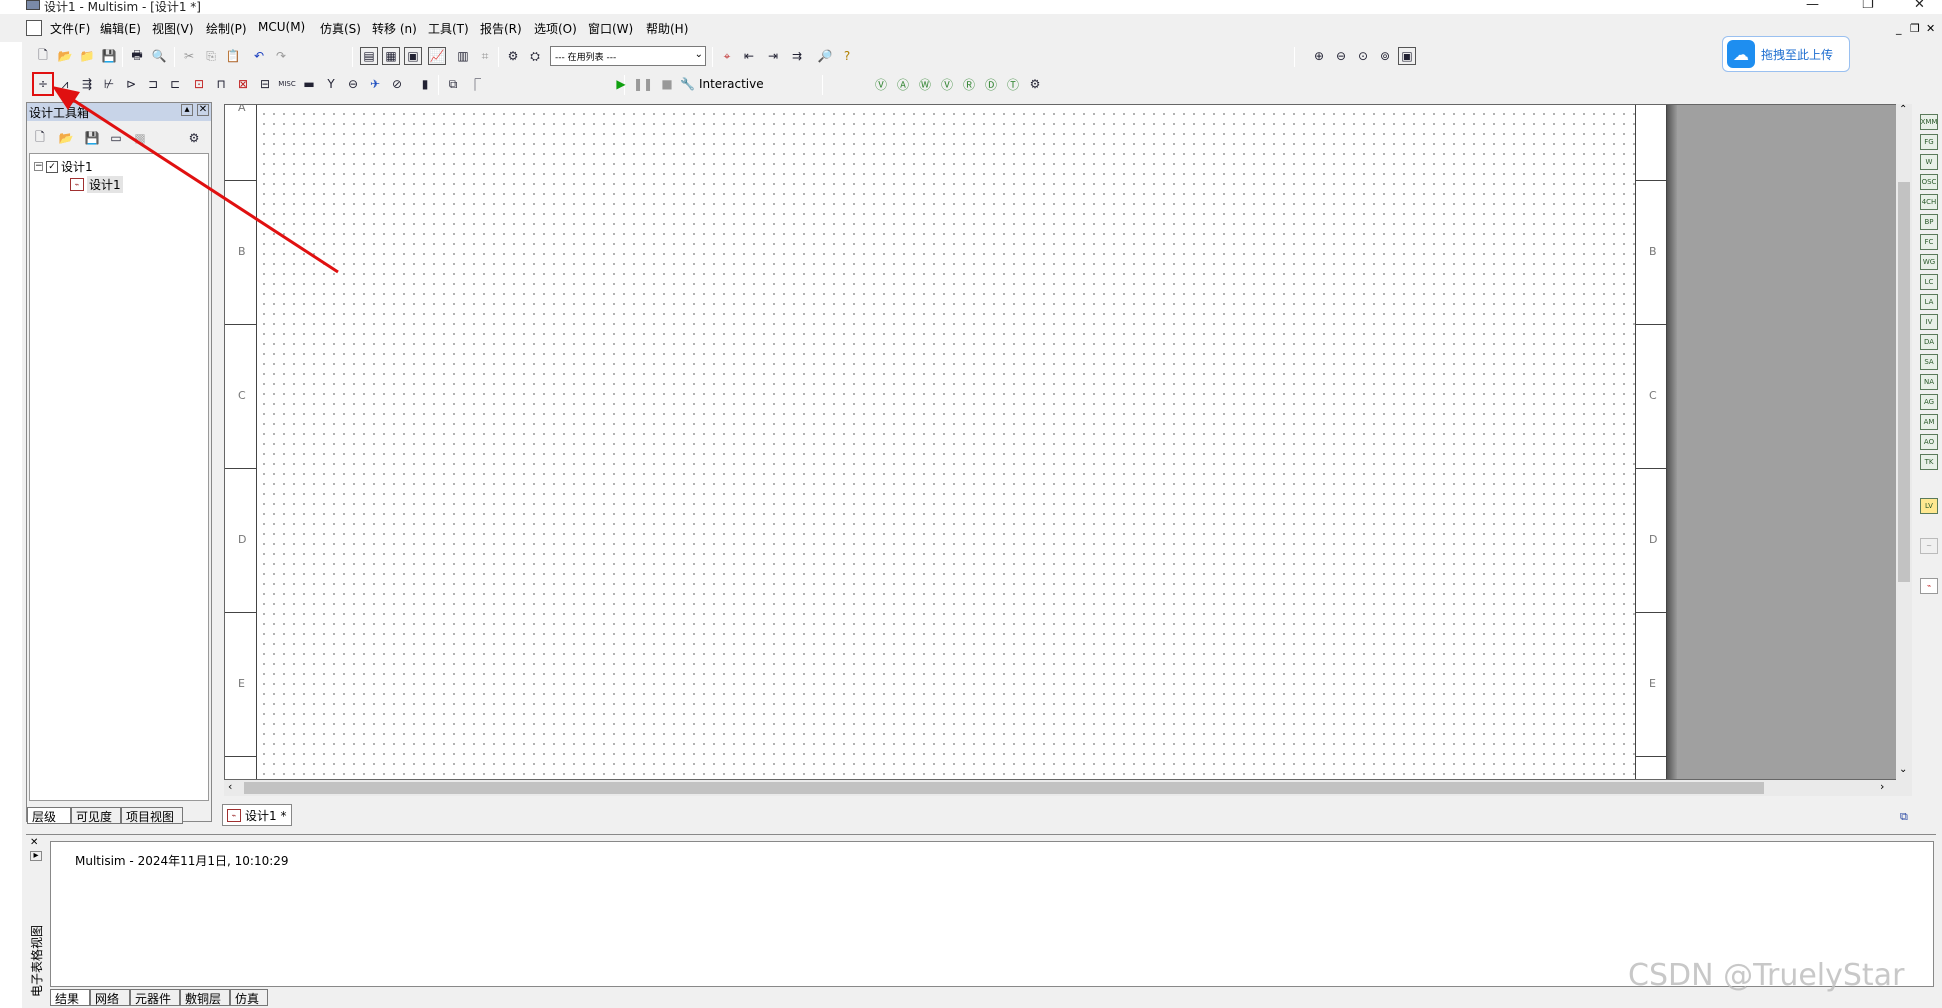 The width and height of the screenshot is (1942, 1008). Describe the element at coordinates (1341, 56) in the screenshot. I see `zoom-out-icon: ⊖` at that location.